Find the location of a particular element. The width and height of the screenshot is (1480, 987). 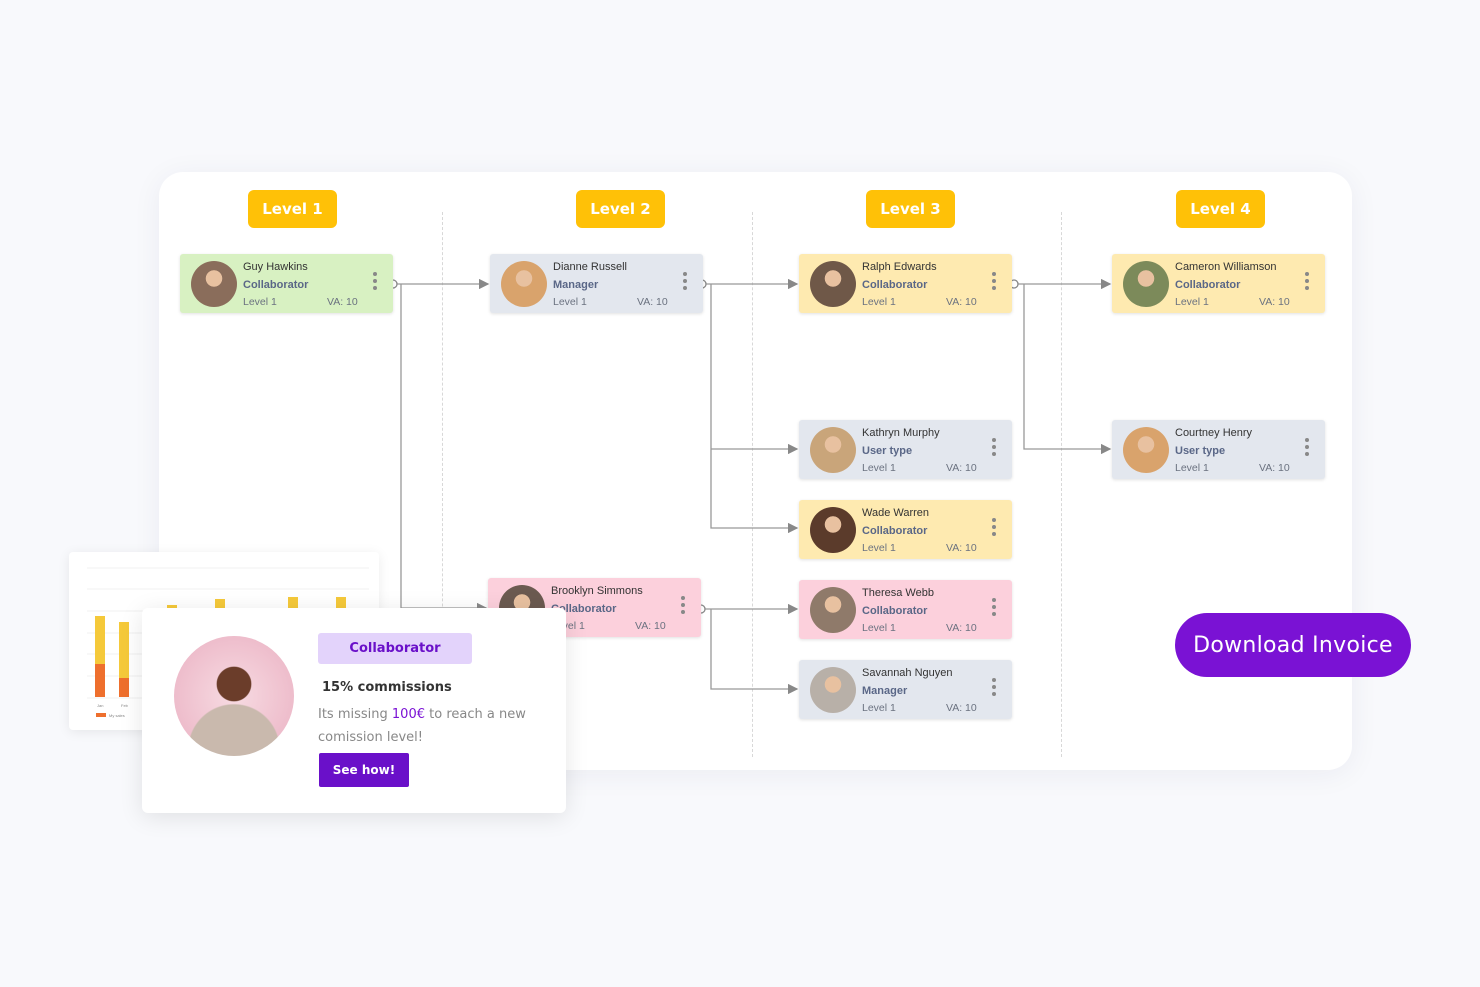

person-name: Cameron Williamson is located at coordinates (1226, 267).